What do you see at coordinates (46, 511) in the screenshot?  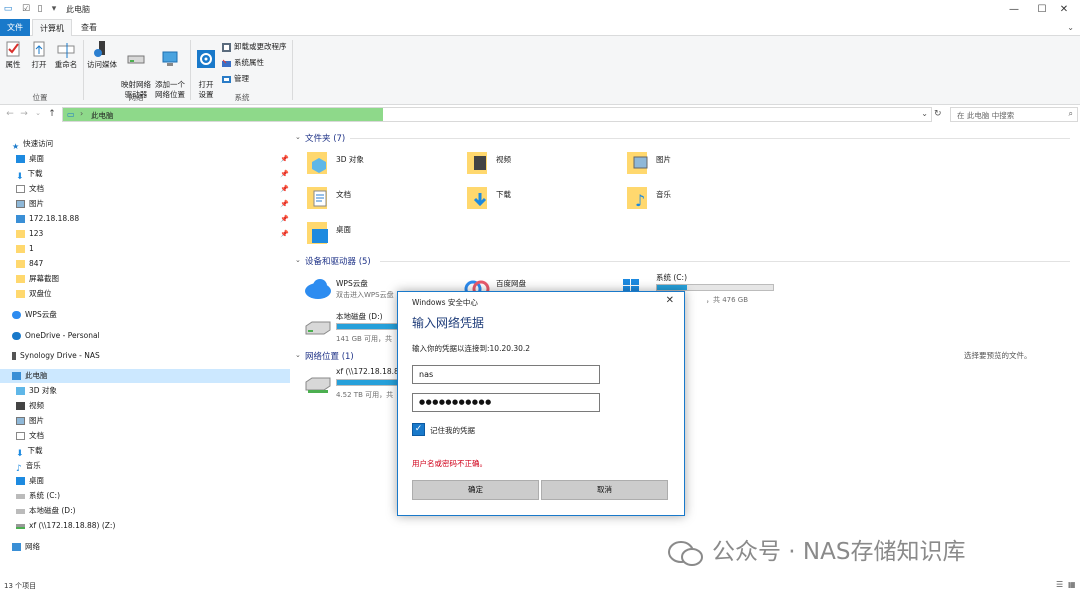 I see `nav-item-drive-d: 本地磁盘 (D:)` at bounding box center [46, 511].